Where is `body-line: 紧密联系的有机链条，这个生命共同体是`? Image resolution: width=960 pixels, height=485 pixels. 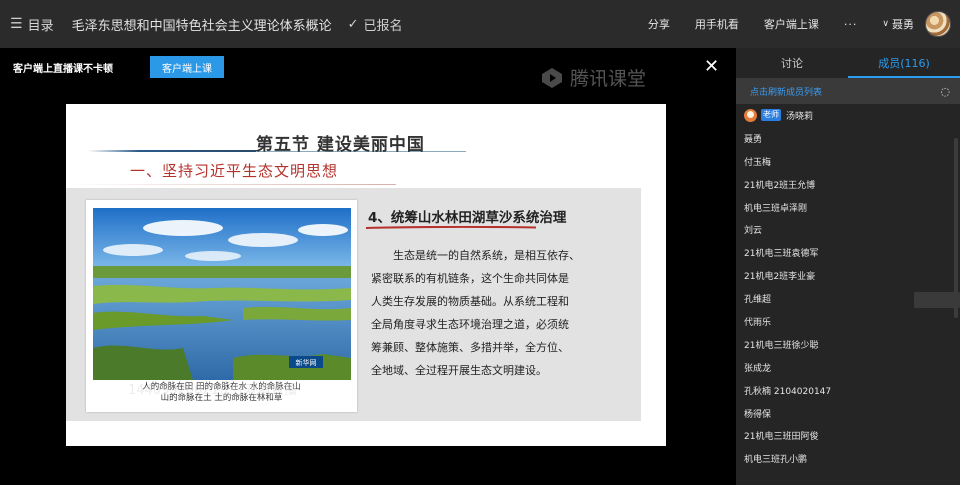
body-line: 紧密联系的有机链条，这个生命共同体是 is located at coordinates (470, 278).